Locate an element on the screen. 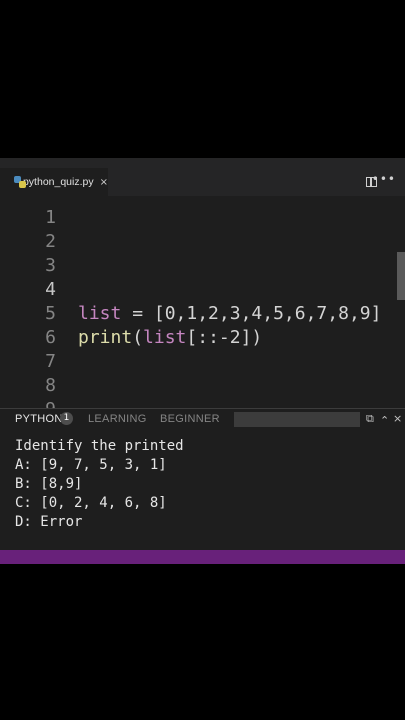 The image size is (405, 720). close-tab-icon: × is located at coordinates (104, 182).